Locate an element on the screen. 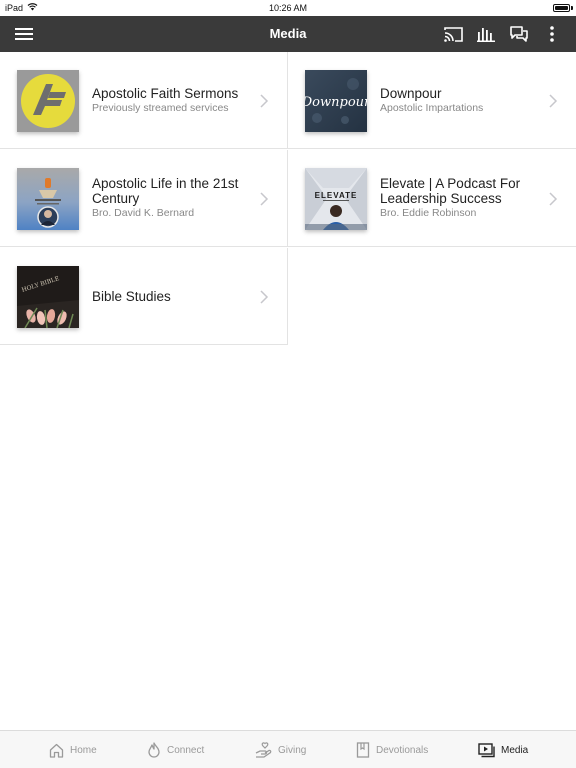 The height and width of the screenshot is (768, 576). media-item-title: Downpour is located at coordinates (411, 93).